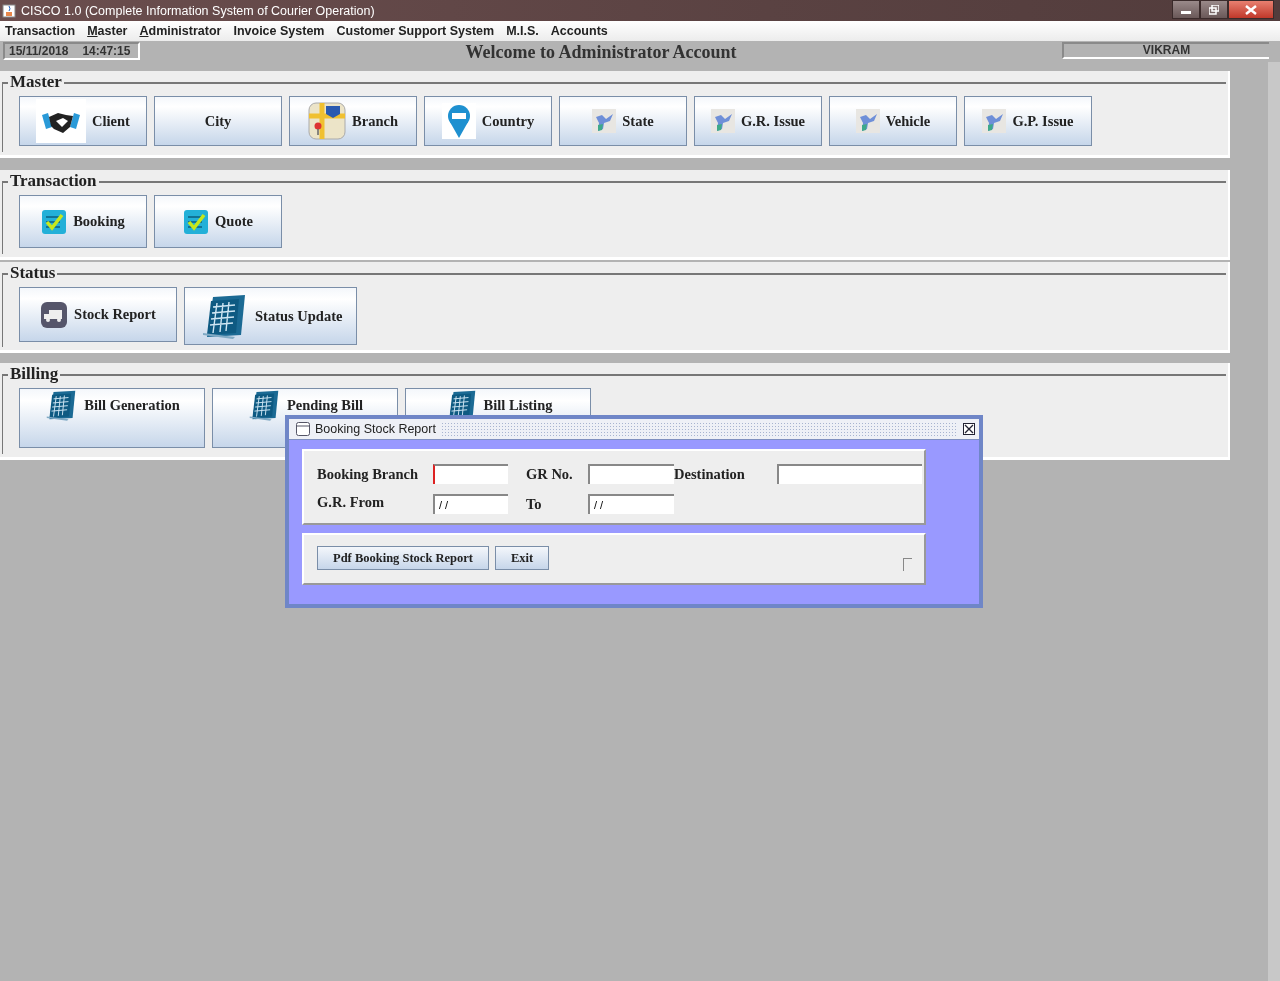 This screenshot has height=981, width=1280. I want to click on field-label: Destination, so click(710, 474).